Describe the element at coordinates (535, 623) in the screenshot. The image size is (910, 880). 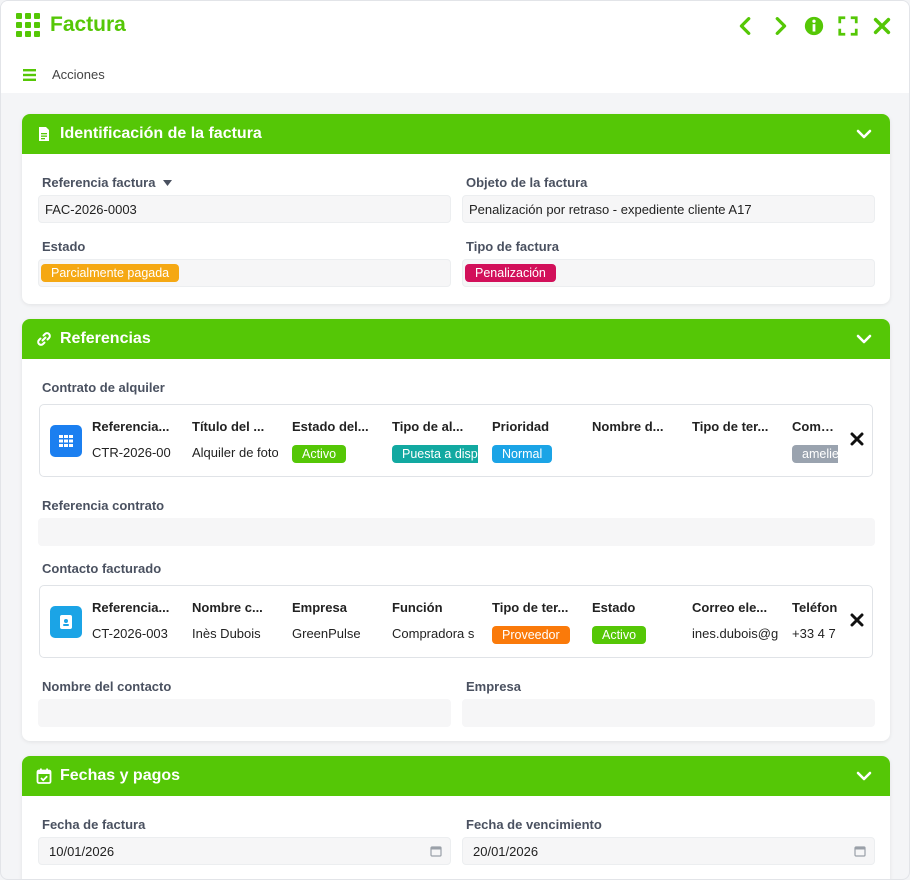
I see `contacto-col-tipo-tercero: Tipo de ter... Proveedor` at that location.